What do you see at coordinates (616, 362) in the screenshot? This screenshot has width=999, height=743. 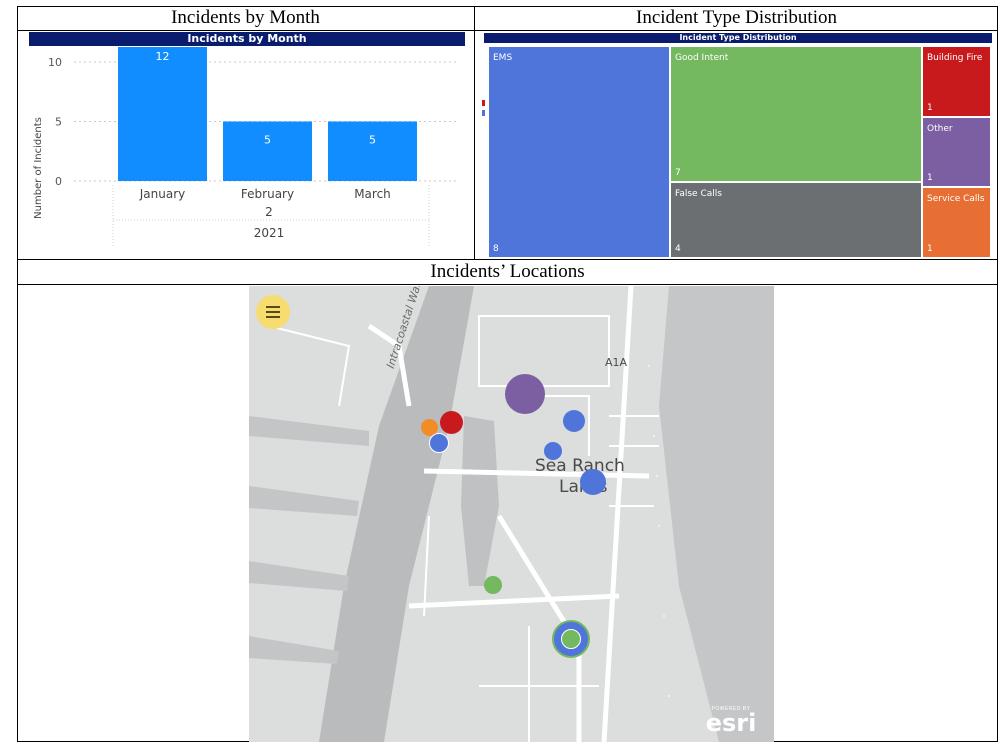 I see `road-label: A1A` at bounding box center [616, 362].